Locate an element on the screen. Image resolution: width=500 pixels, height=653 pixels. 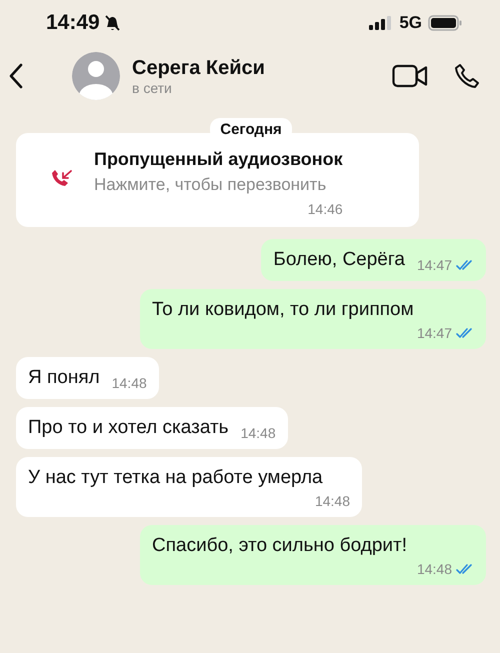
battery-icon is located at coordinates (445, 23).